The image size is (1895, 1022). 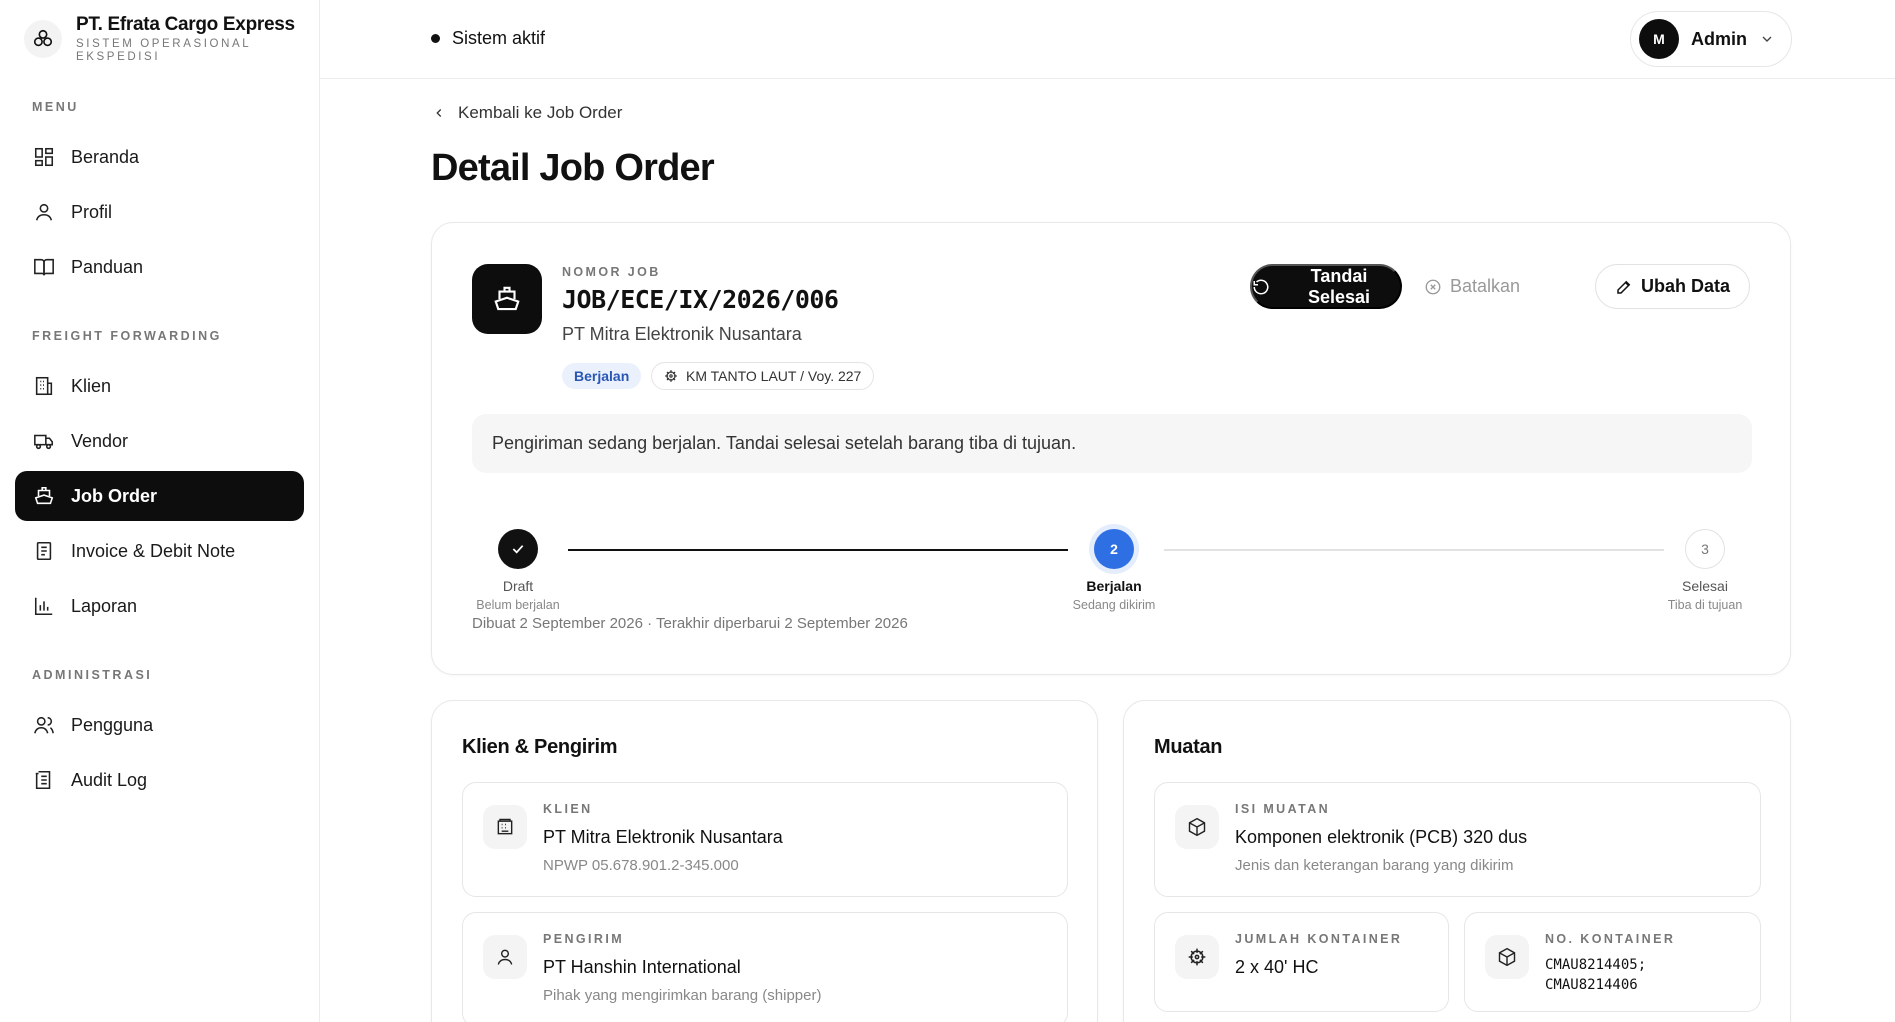 What do you see at coordinates (1114, 586) in the screenshot?
I see `step-2-title: Berjalan` at bounding box center [1114, 586].